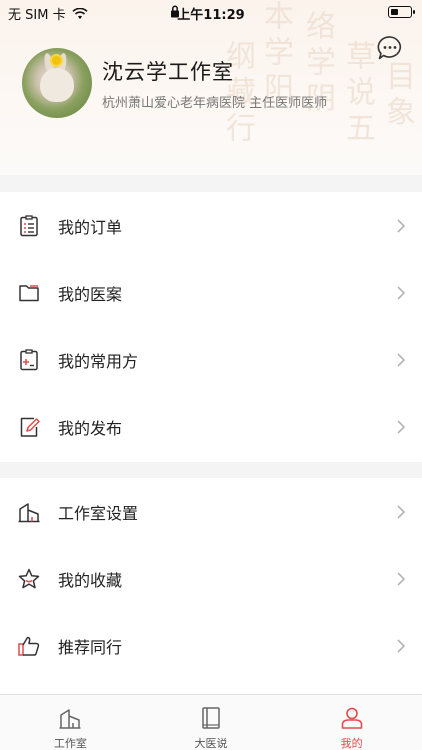  Describe the element at coordinates (29, 646) in the screenshot. I see `thumbs-up-icon` at that location.